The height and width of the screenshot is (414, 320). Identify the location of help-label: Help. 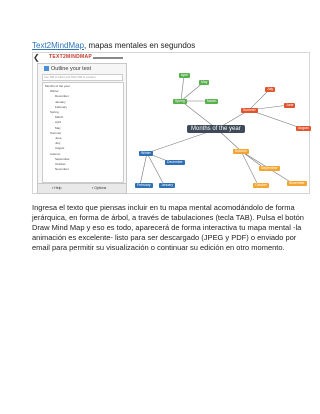
(58, 188).